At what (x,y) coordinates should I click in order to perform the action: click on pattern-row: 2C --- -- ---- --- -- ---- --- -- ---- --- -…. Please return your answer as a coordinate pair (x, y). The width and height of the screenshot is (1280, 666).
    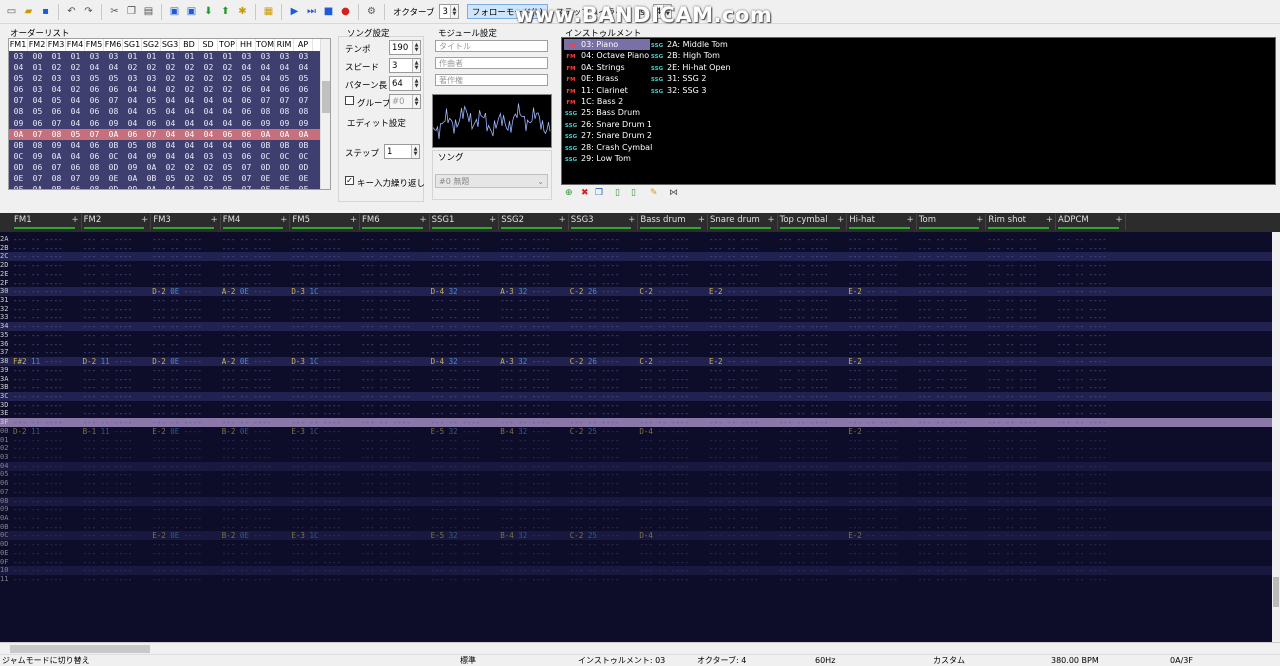
    Looking at the image, I should click on (640, 257).